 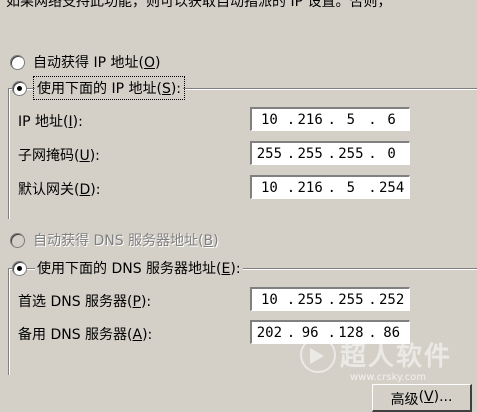 What do you see at coordinates (330, 119) in the screenshot?
I see `ip-address-input: 10. 216. 5. 6` at bounding box center [330, 119].